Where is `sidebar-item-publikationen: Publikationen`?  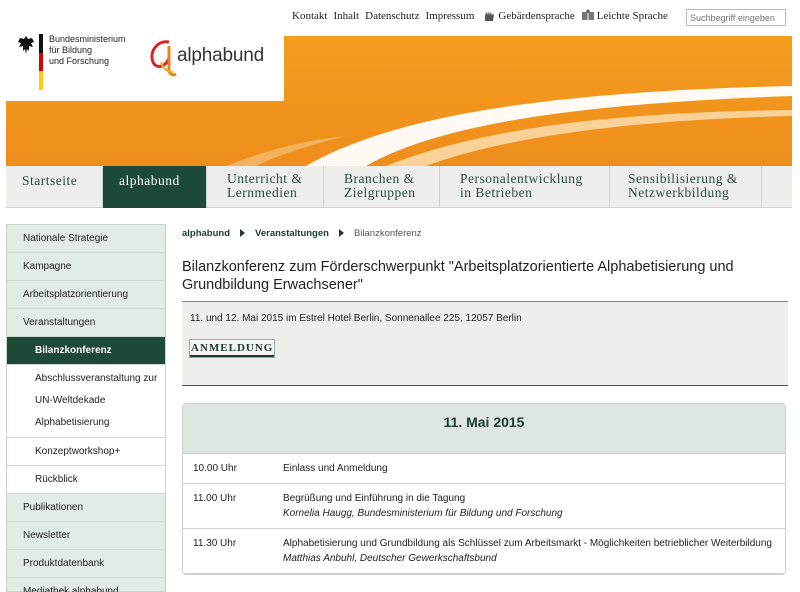 sidebar-item-publikationen: Publikationen is located at coordinates (86, 508).